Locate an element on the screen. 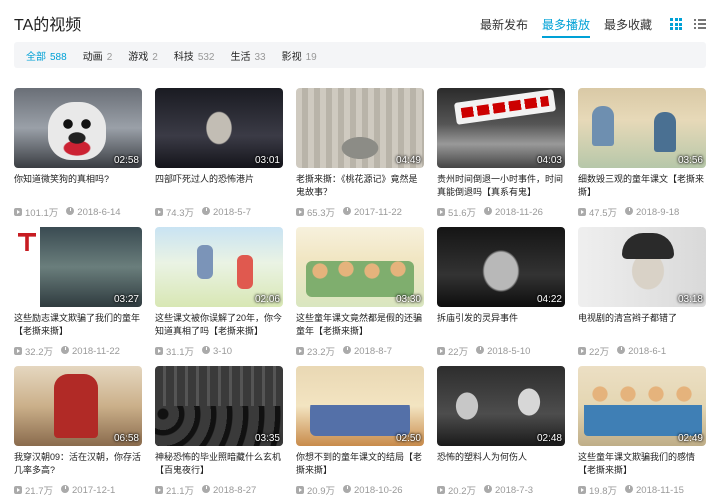 Image resolution: width=720 pixels, height=504 pixels. video-title: 恐怖的塑料人为何伤人 is located at coordinates (501, 464).